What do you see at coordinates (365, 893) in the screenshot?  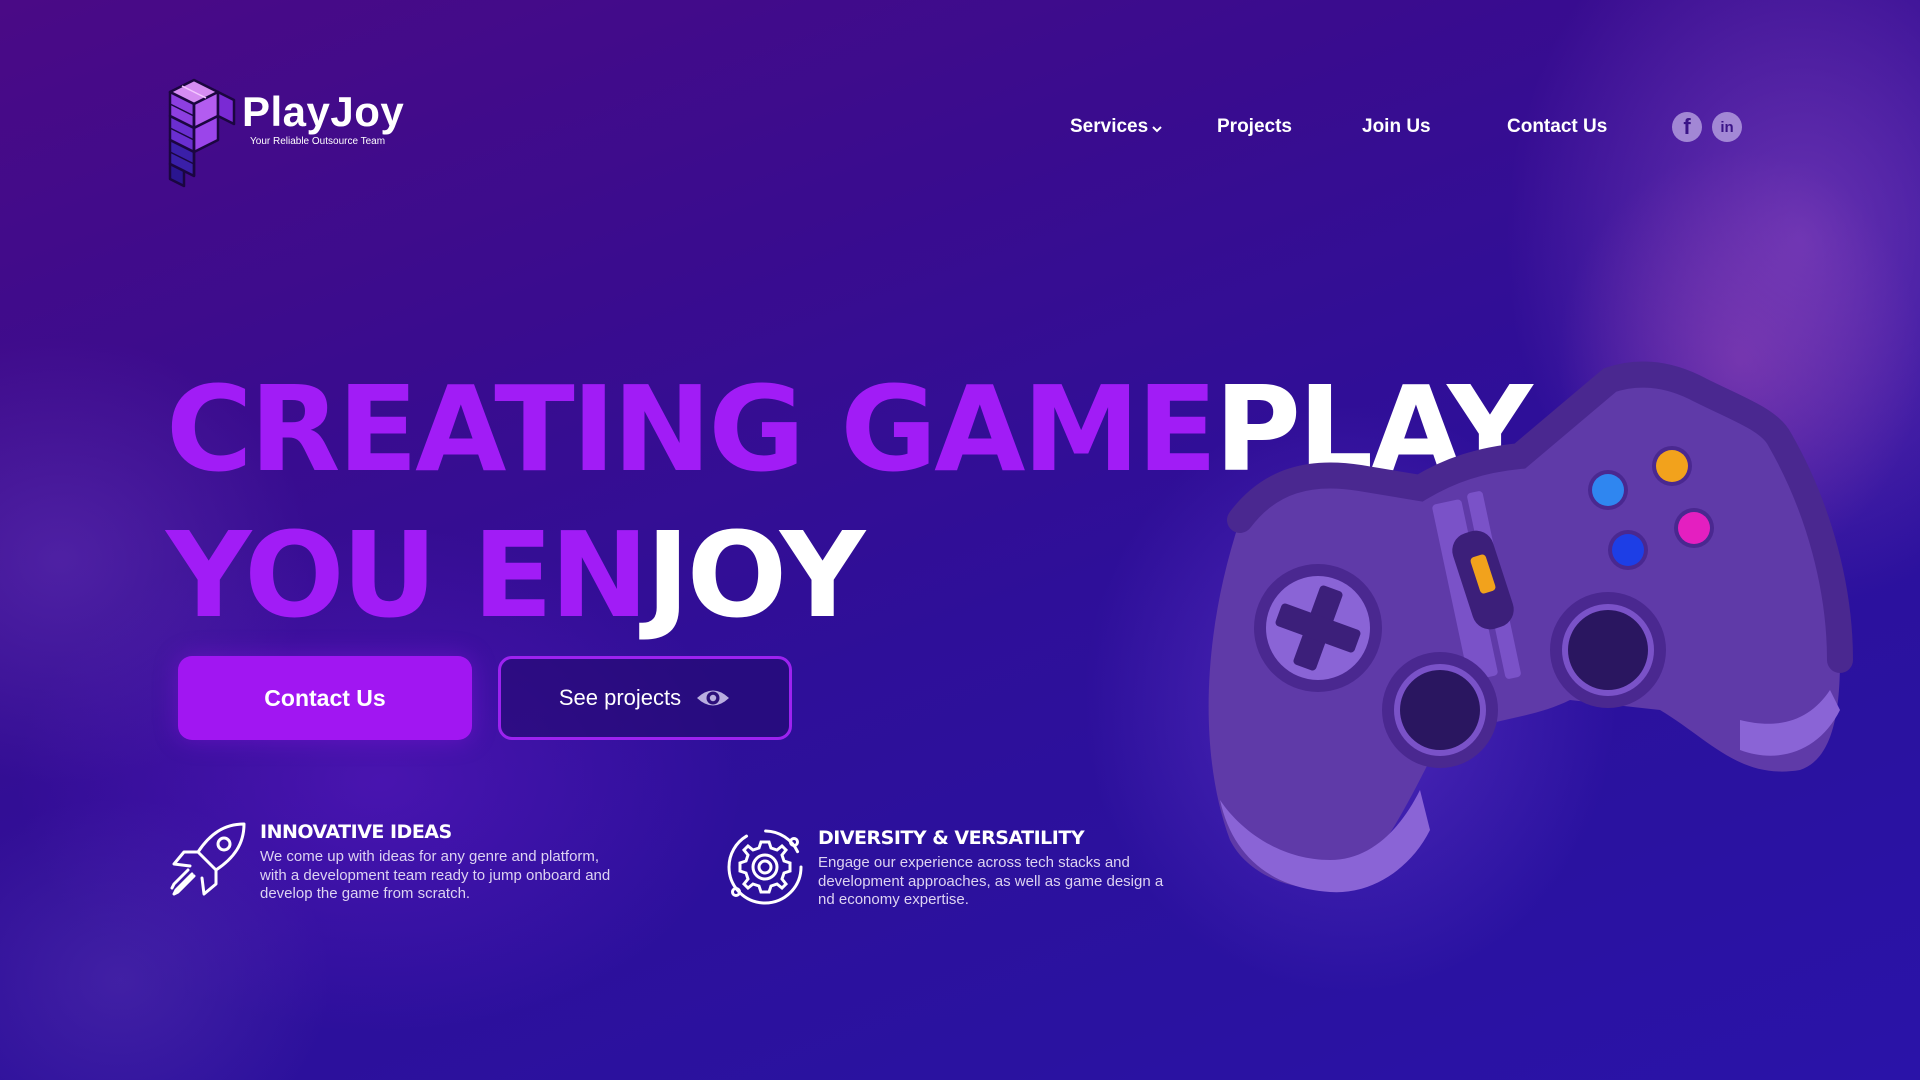 I see `feature-desc-line: develop the game from scratch.` at bounding box center [365, 893].